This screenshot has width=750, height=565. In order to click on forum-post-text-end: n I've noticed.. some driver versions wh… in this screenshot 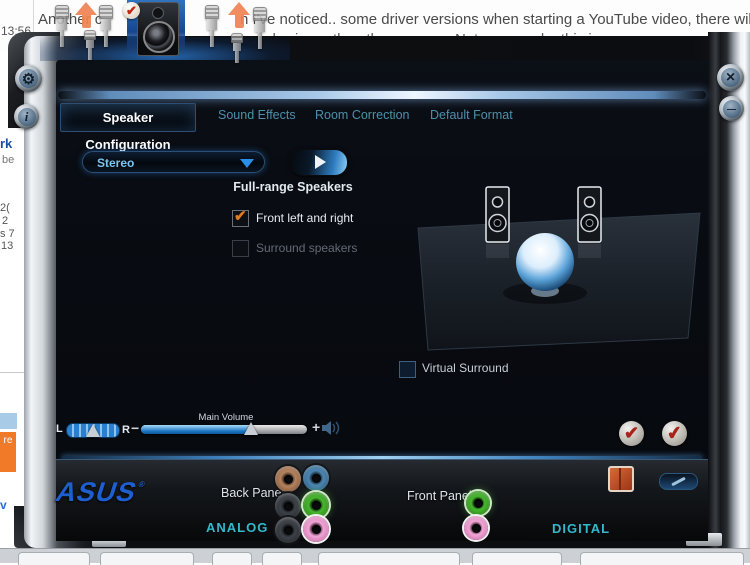, I will do `click(495, 19)`.